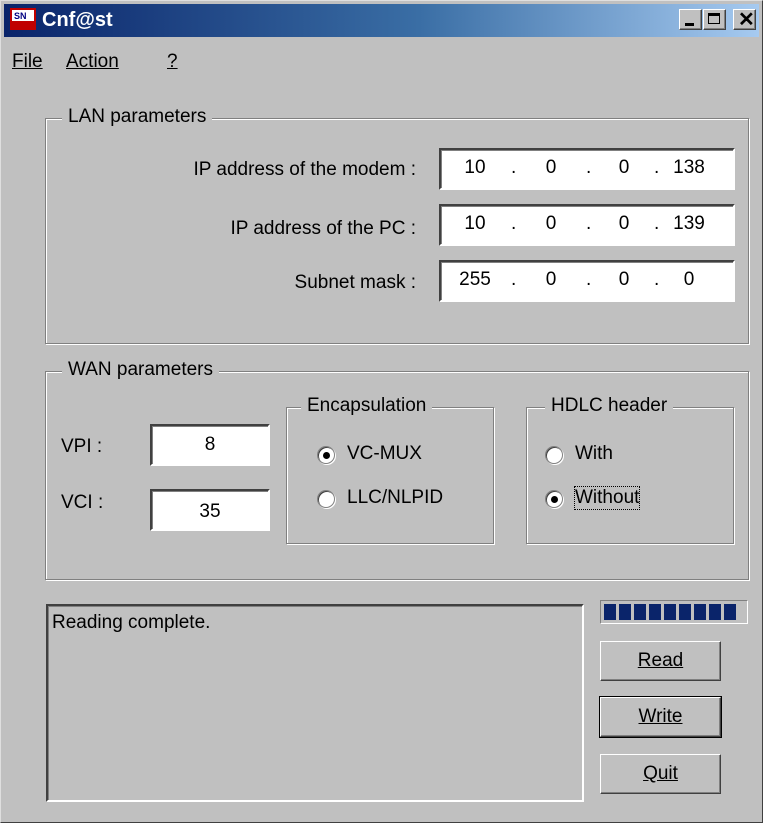 Image resolution: width=763 pixels, height=823 pixels. Describe the element at coordinates (381, 20) in the screenshot. I see `title-bar: SN Cnf@st ✕` at that location.